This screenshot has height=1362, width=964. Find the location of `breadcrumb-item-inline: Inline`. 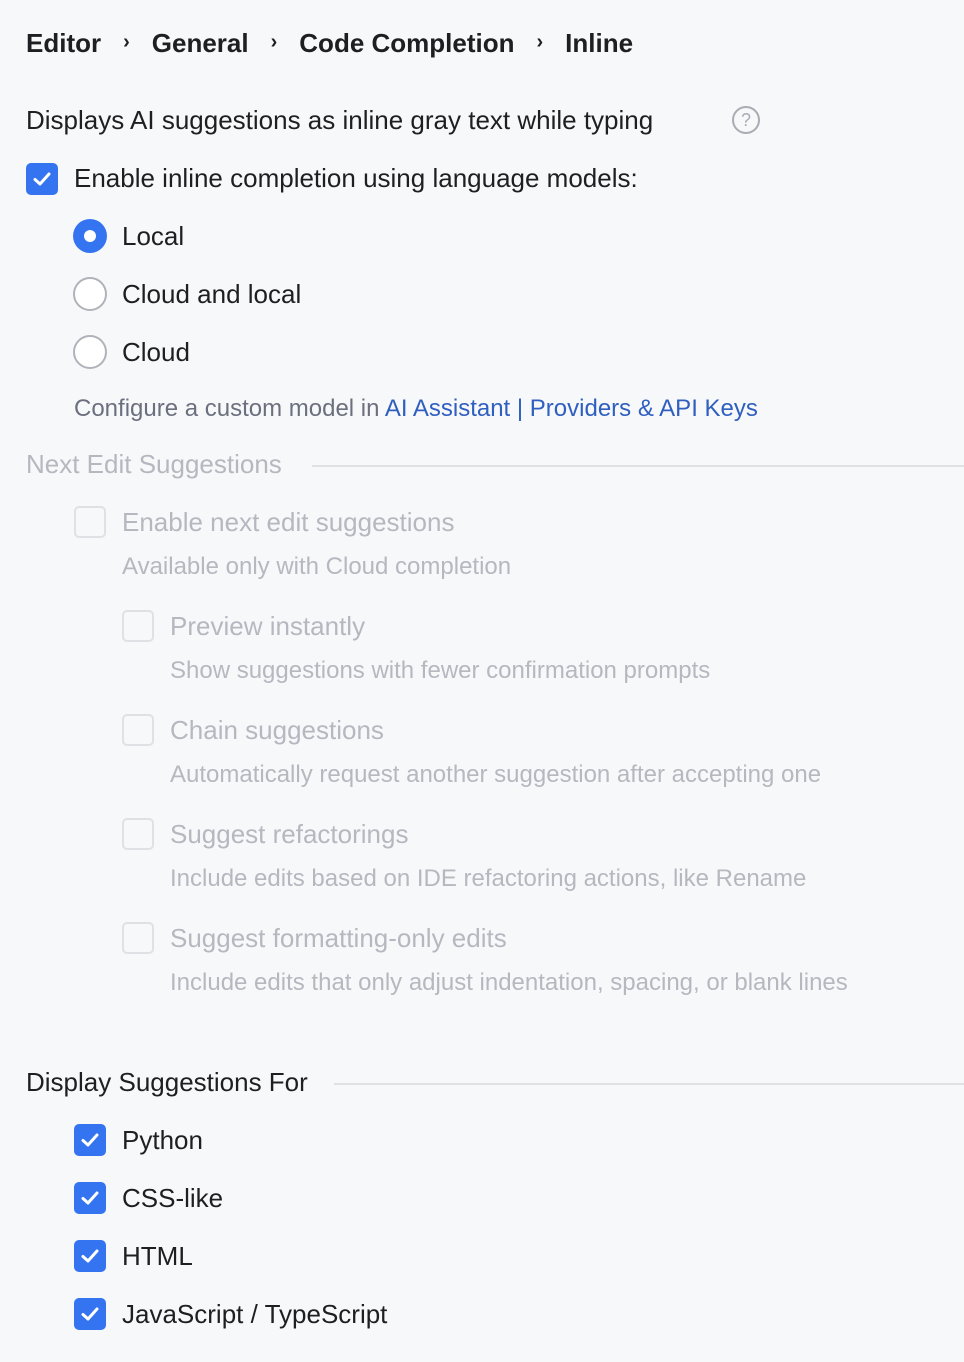

breadcrumb-item-inline: Inline is located at coordinates (599, 42).